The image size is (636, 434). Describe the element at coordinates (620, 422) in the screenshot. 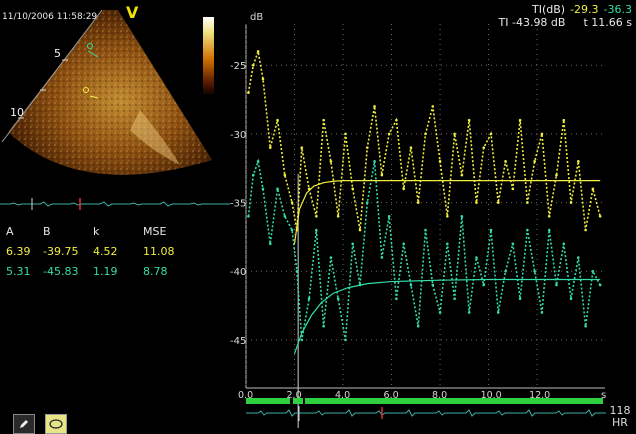

I see `heart-rate-label: HR` at that location.